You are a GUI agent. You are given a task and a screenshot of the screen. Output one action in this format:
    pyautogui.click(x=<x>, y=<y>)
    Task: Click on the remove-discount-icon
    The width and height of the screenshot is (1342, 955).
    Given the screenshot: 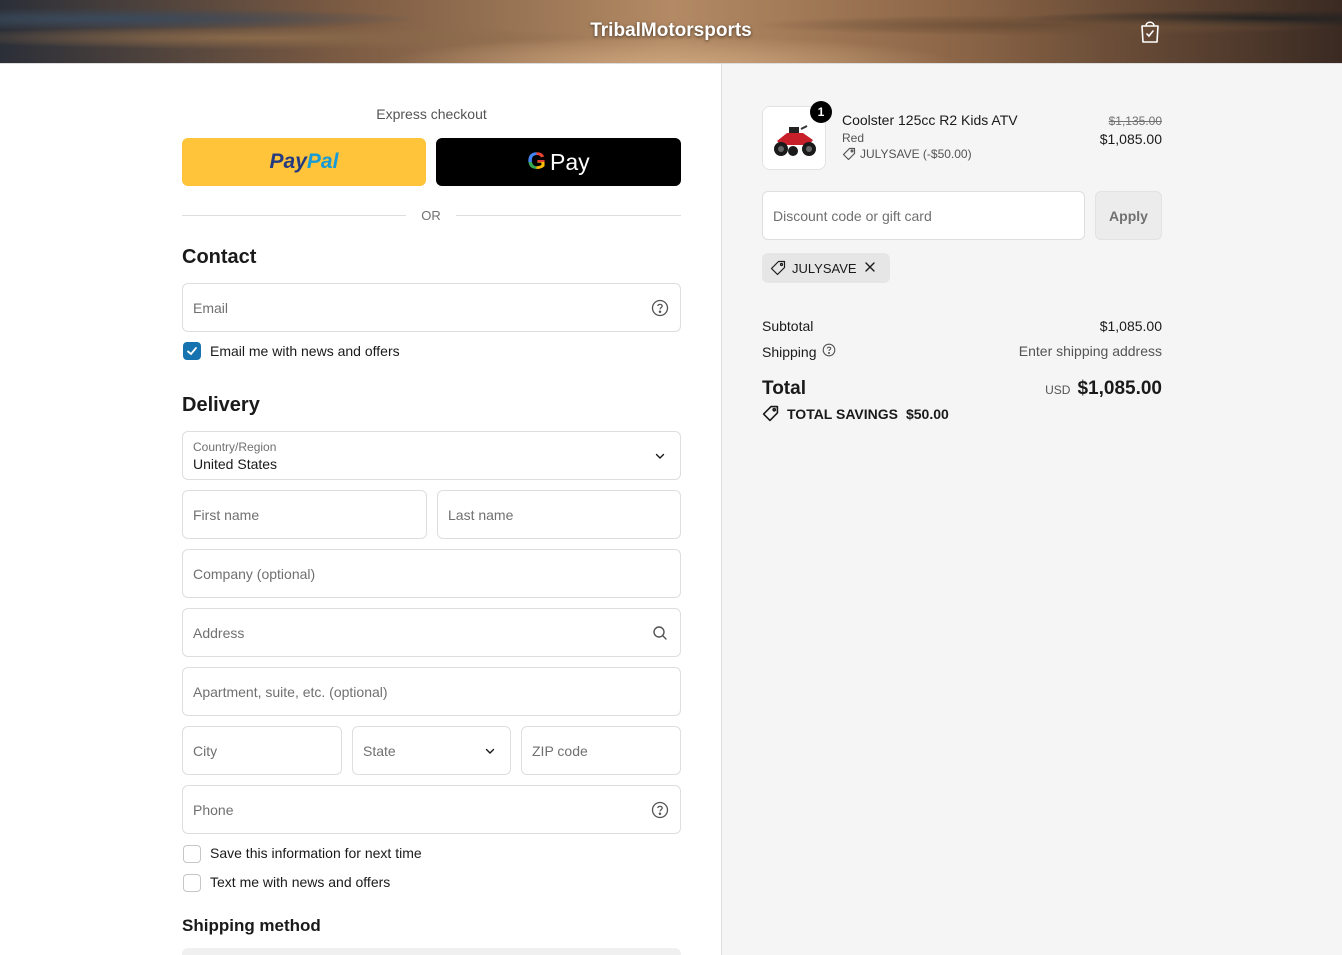 What is the action you would take?
    pyautogui.click(x=870, y=268)
    